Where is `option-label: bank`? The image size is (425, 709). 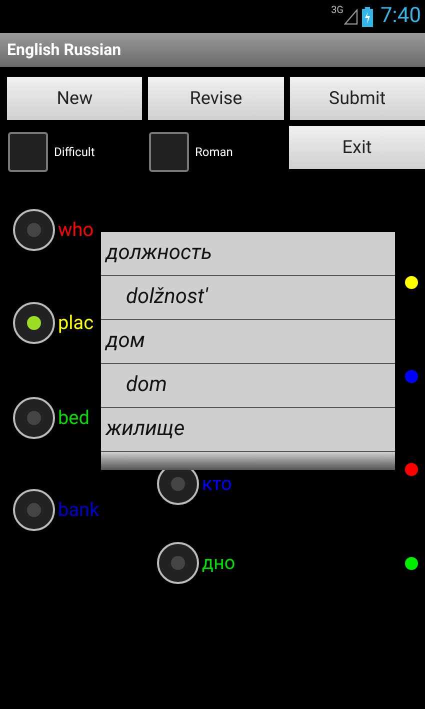 option-label: bank is located at coordinates (79, 509).